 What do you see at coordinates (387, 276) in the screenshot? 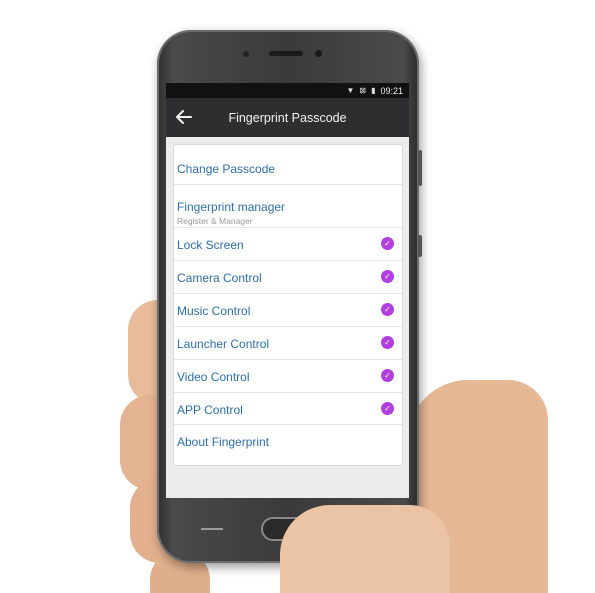
I see `camera-control-check-icon: ✓` at bounding box center [387, 276].